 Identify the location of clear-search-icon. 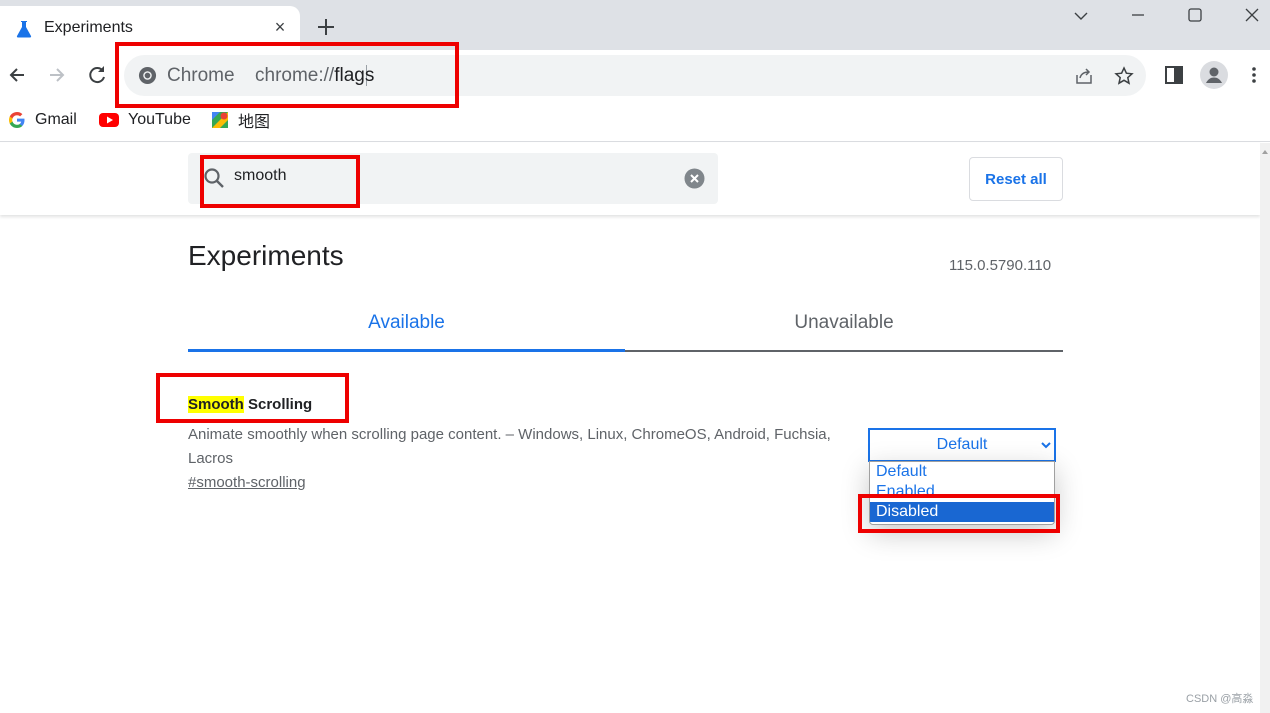
(694, 178).